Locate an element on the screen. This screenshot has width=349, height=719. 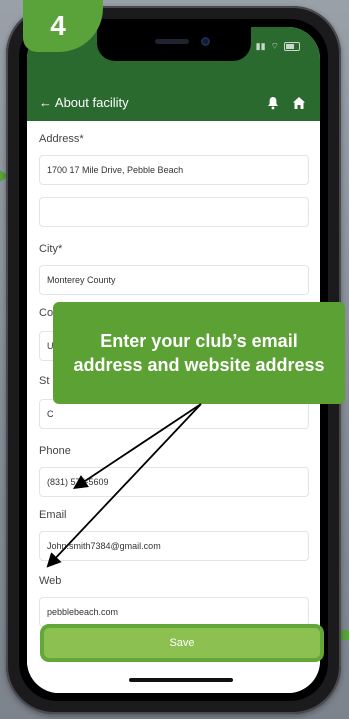
address-field: 1700 17 Mile Drive, Pebble Beach is located at coordinates (174, 170).